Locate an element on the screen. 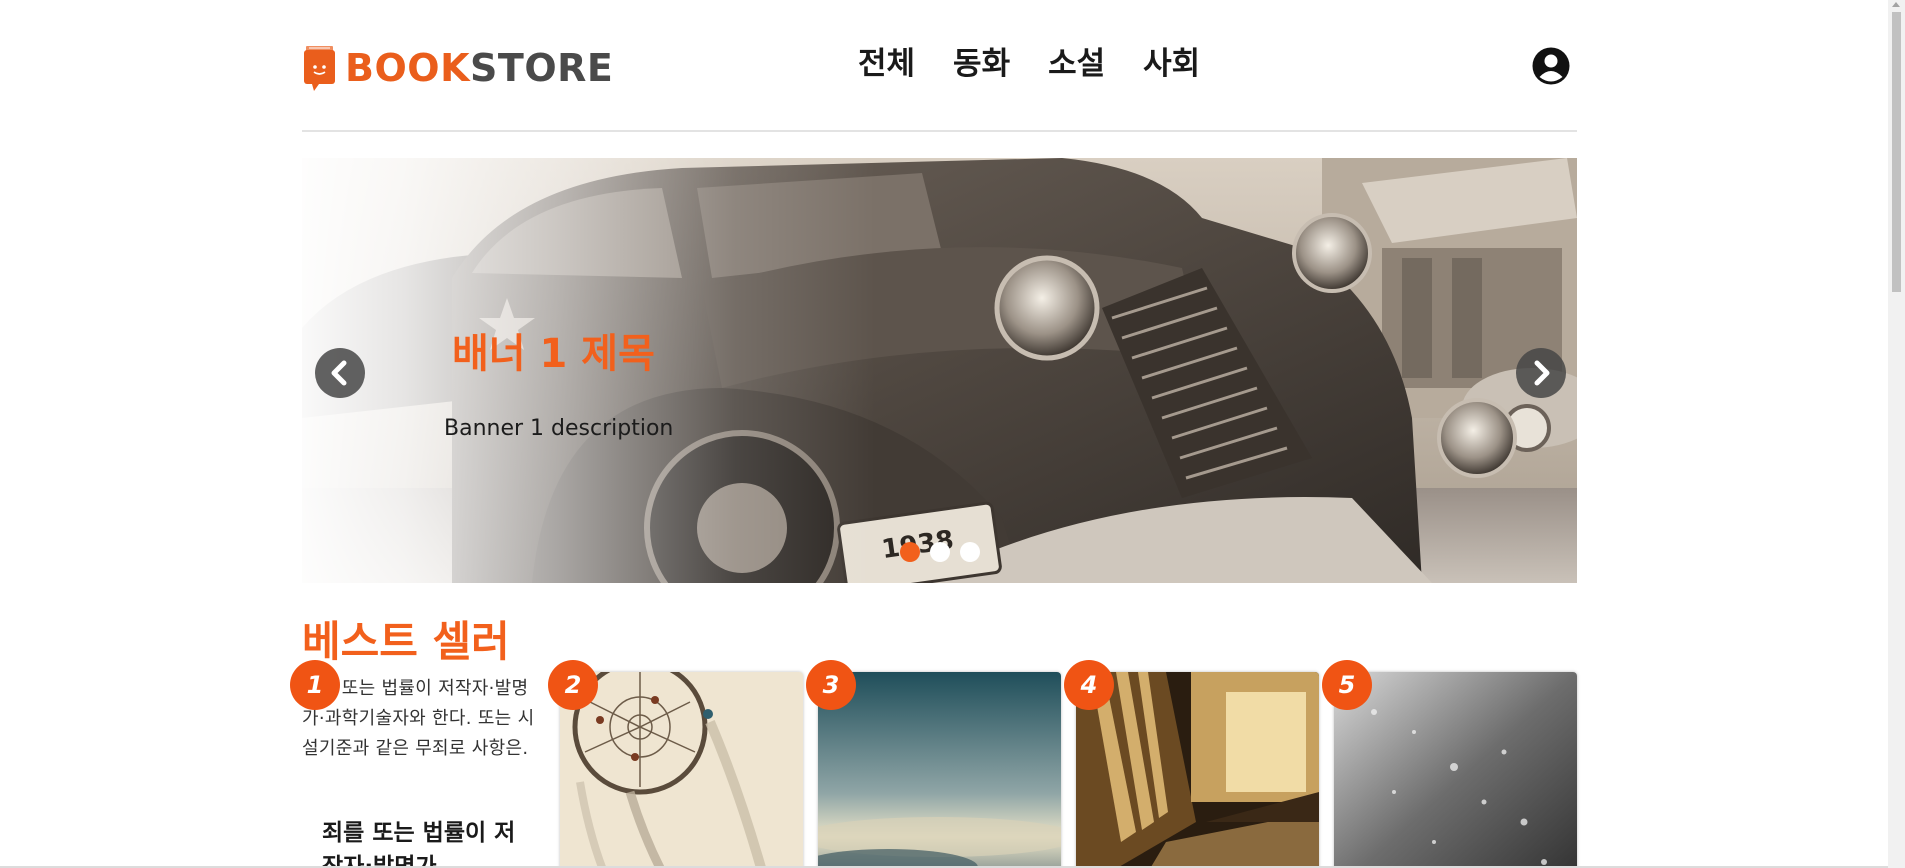 The image size is (1905, 868). nav-item-fairytale: 동화 is located at coordinates (981, 64).